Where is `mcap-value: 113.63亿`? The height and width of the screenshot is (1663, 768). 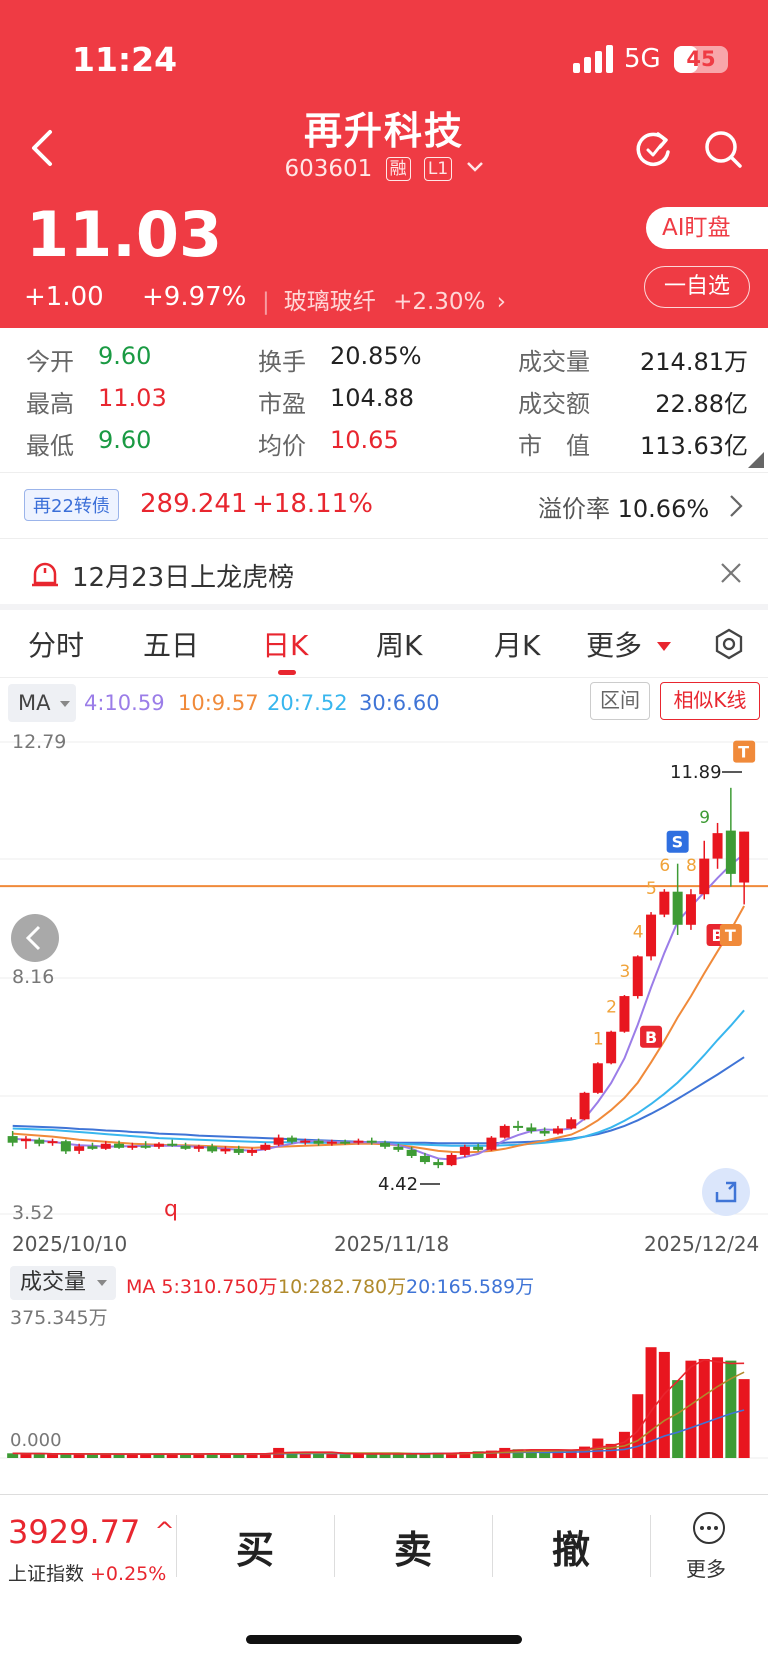 mcap-value: 113.63亿 is located at coordinates (694, 446).